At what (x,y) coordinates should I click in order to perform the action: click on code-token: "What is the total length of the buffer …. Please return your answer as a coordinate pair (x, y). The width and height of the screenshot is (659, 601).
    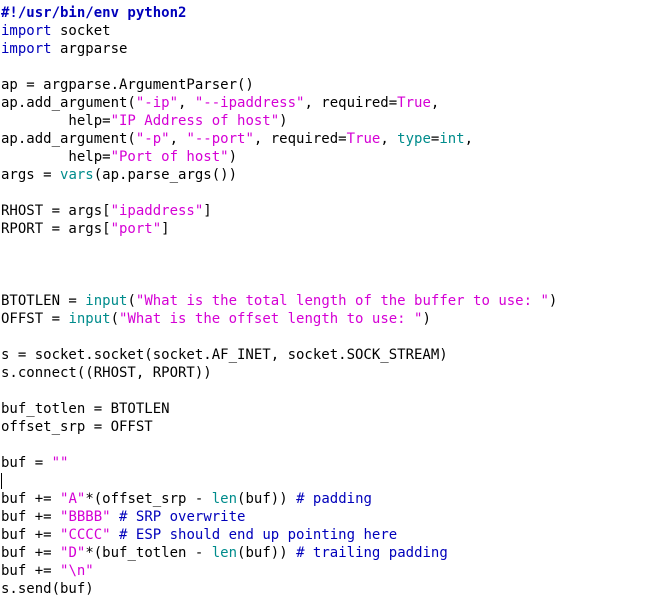
    Looking at the image, I should click on (342, 301).